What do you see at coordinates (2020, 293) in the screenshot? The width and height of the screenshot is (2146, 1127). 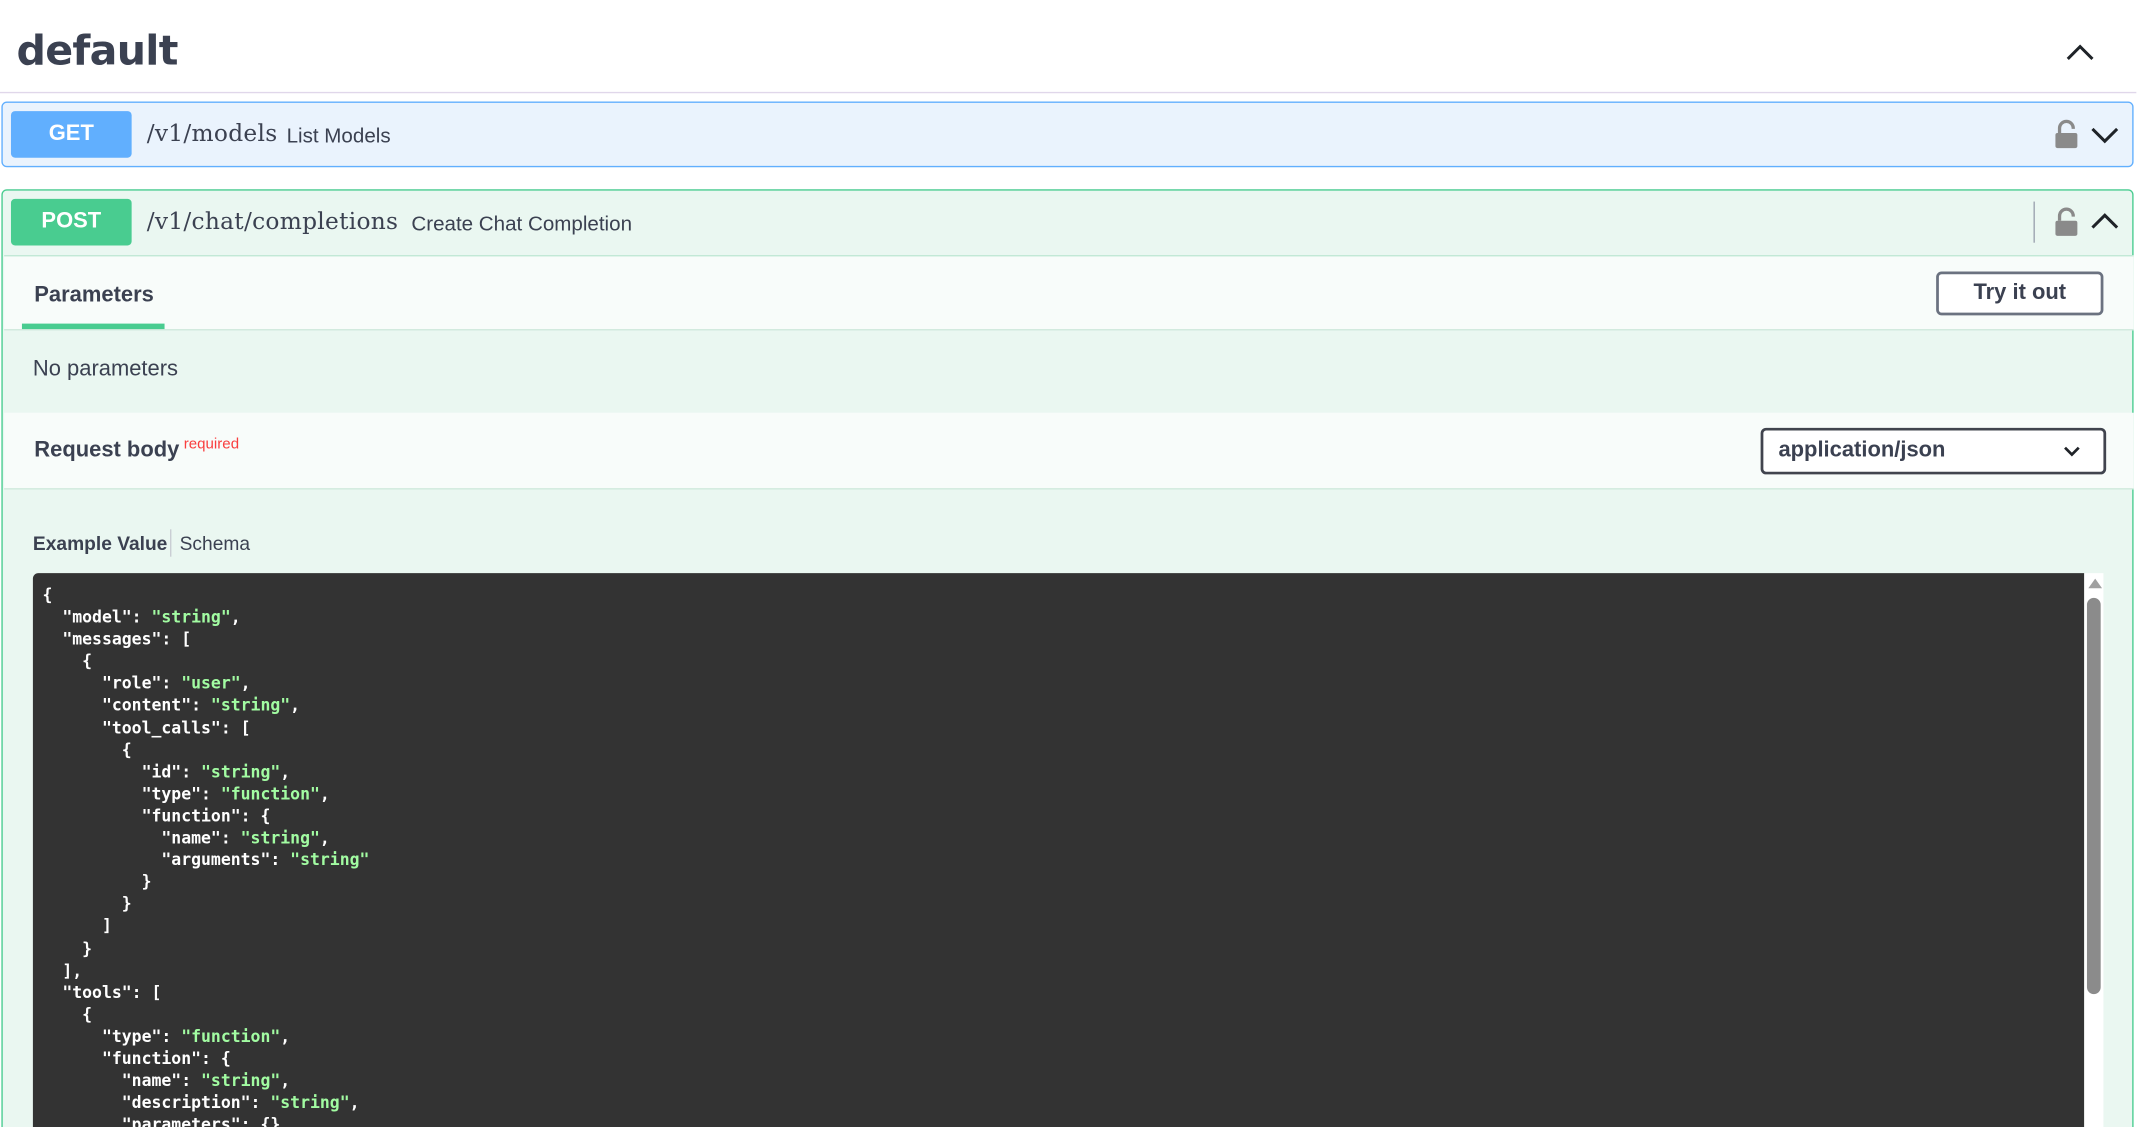 I see `try-it-out-button: Try it out` at bounding box center [2020, 293].